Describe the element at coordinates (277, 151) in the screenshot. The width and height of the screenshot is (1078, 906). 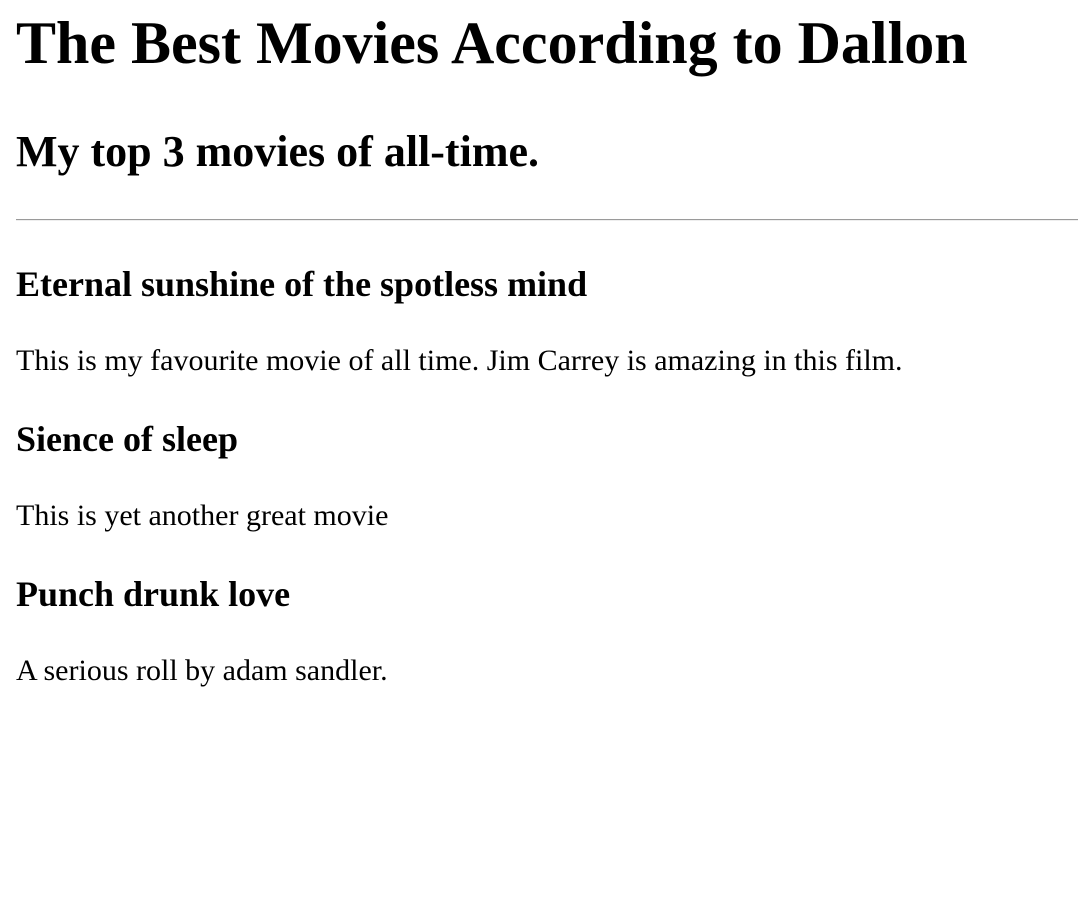
I see `page-subtitle: My top 3 movies of all-time.` at that location.